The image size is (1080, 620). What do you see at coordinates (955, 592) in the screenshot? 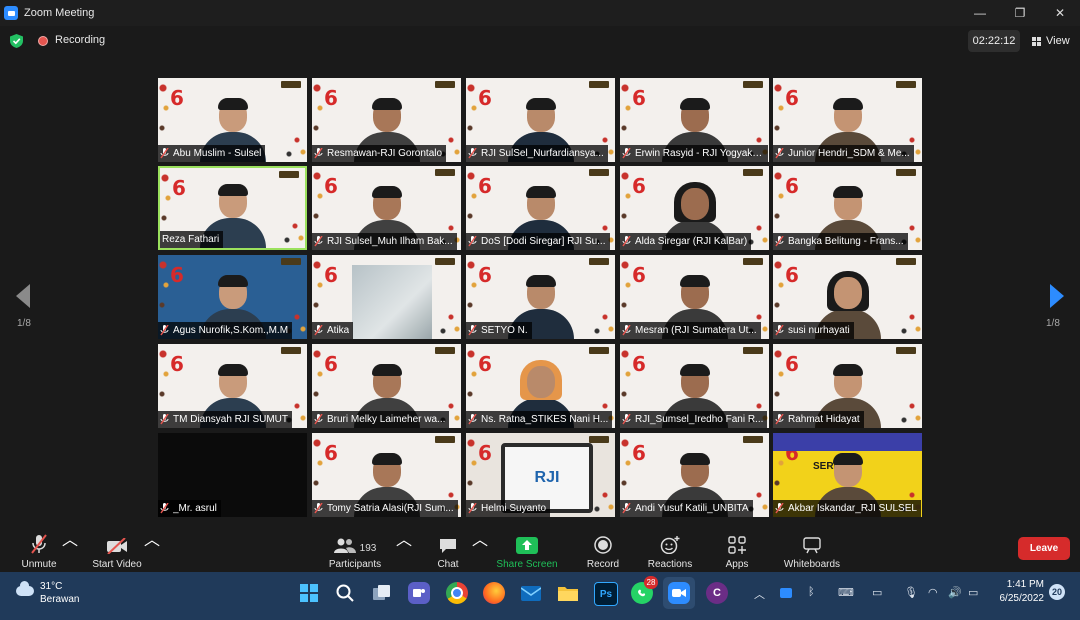
I see `volume-icon: 🔊` at bounding box center [955, 592].